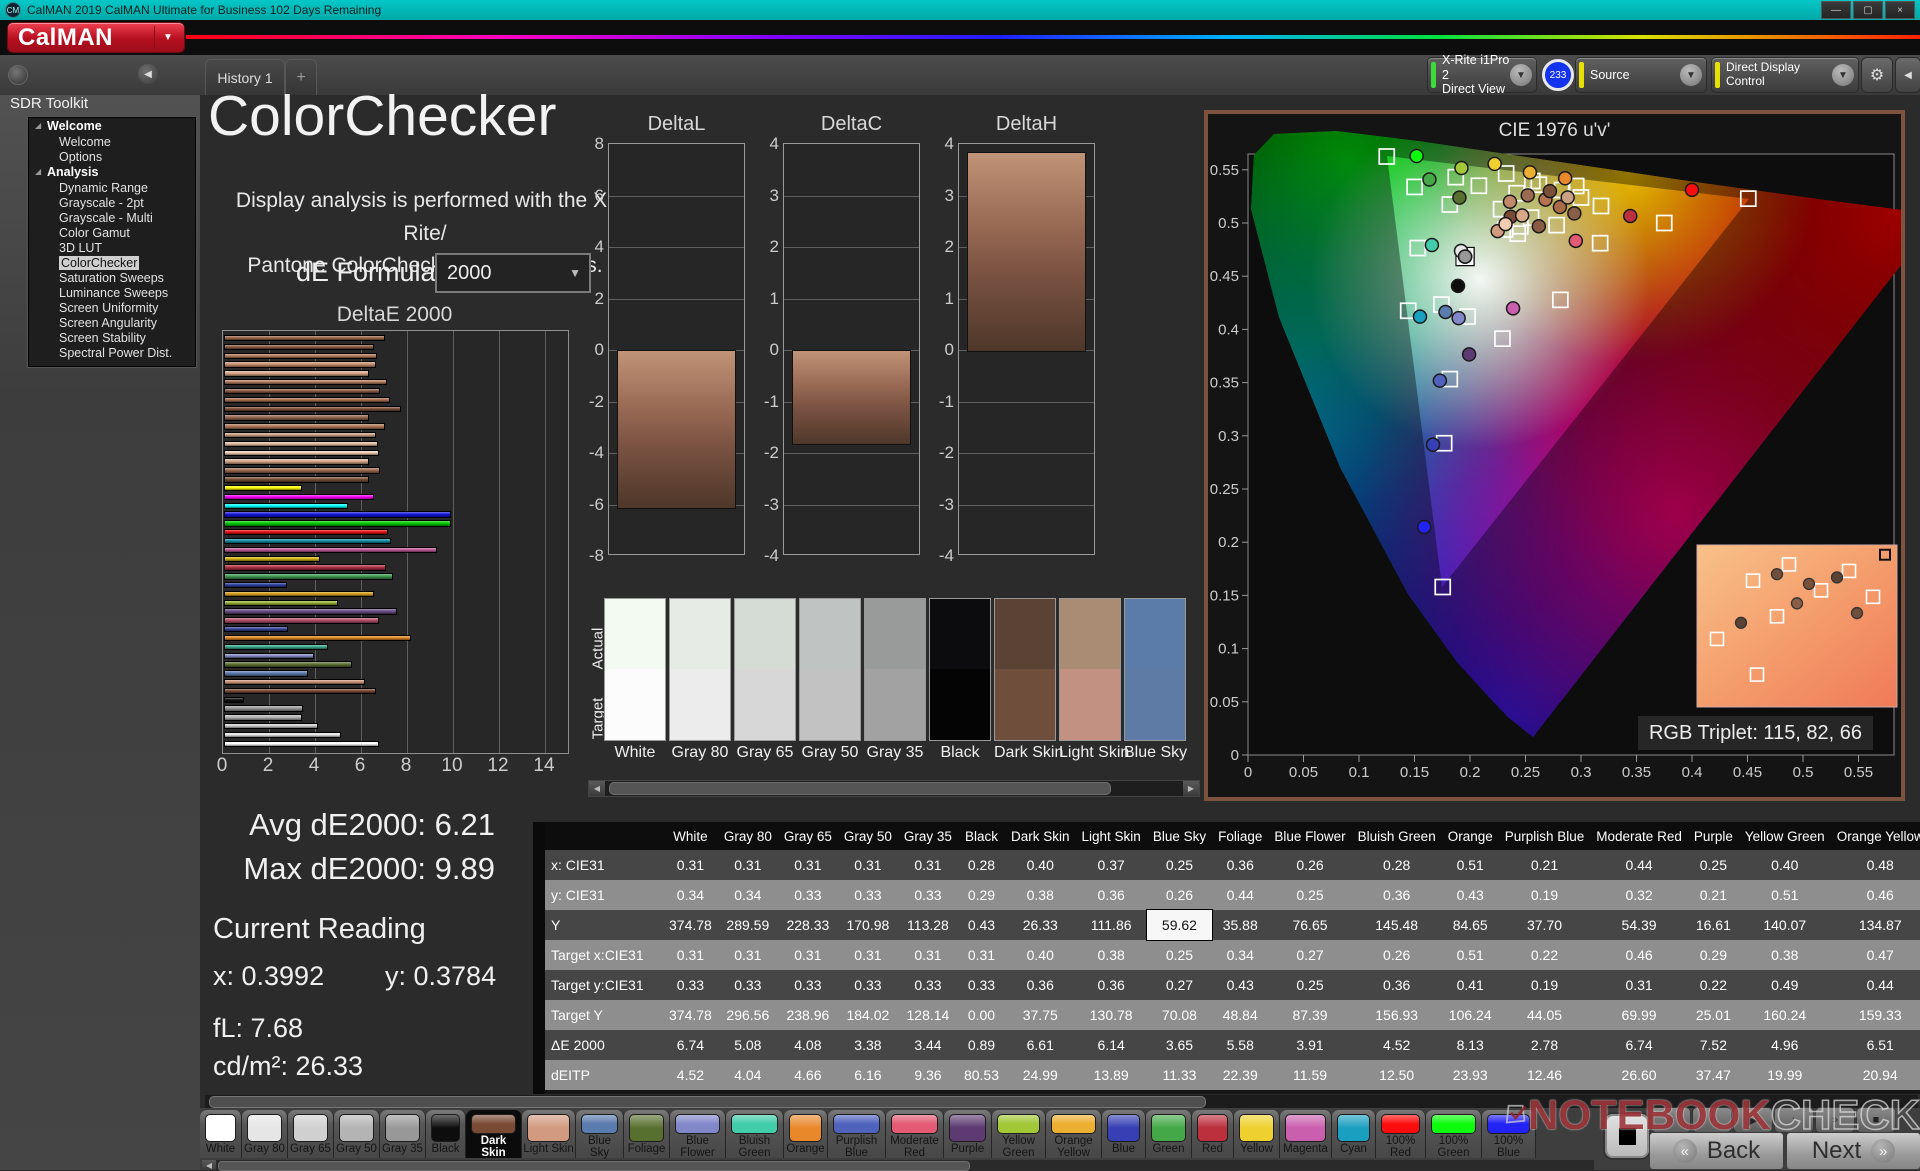  Describe the element at coordinates (112, 322) in the screenshot. I see `sidebar-item-screen-angularity: Screen Angularity` at that location.